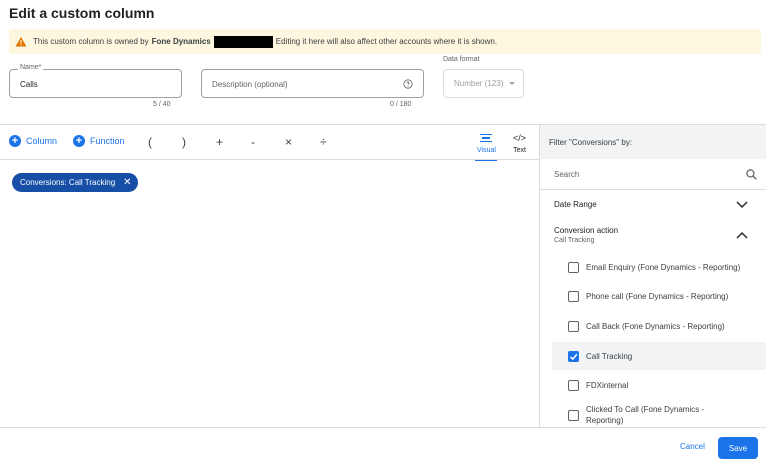  Describe the element at coordinates (609, 356) in the screenshot. I see `option-label: Call Tracking` at that location.